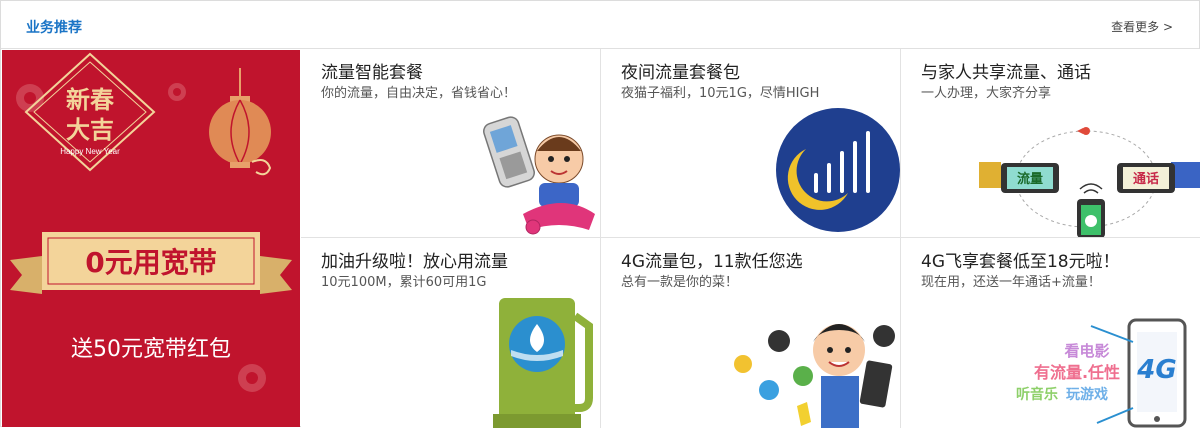  I want to click on lantern-icon, so click(240, 122).